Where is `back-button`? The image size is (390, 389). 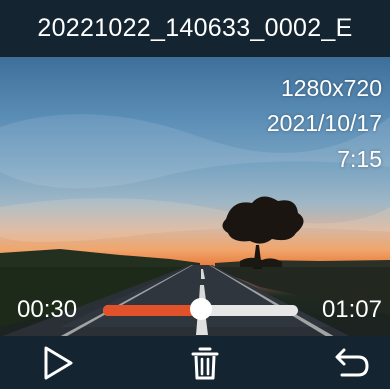
back-button is located at coordinates (352, 363).